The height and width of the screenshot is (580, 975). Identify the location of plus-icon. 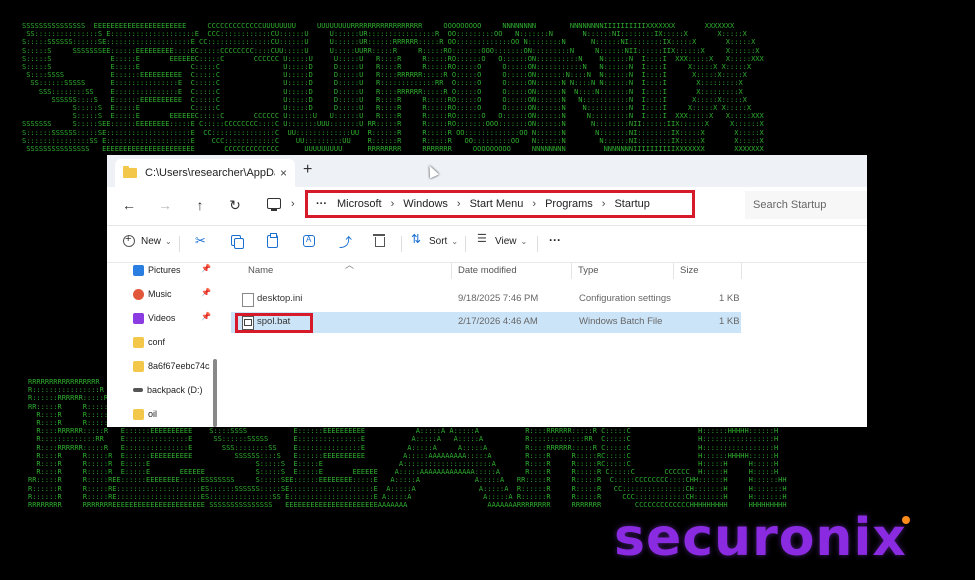
(129, 240).